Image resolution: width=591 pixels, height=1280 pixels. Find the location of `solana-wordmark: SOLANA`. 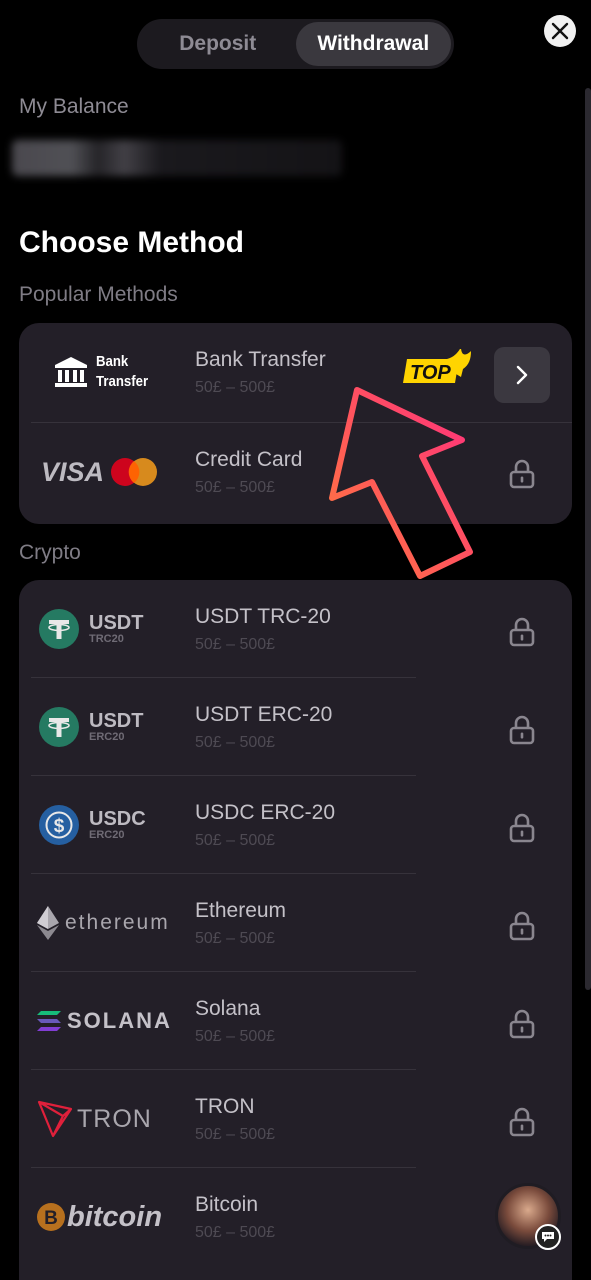

solana-wordmark: SOLANA is located at coordinates (119, 1020).